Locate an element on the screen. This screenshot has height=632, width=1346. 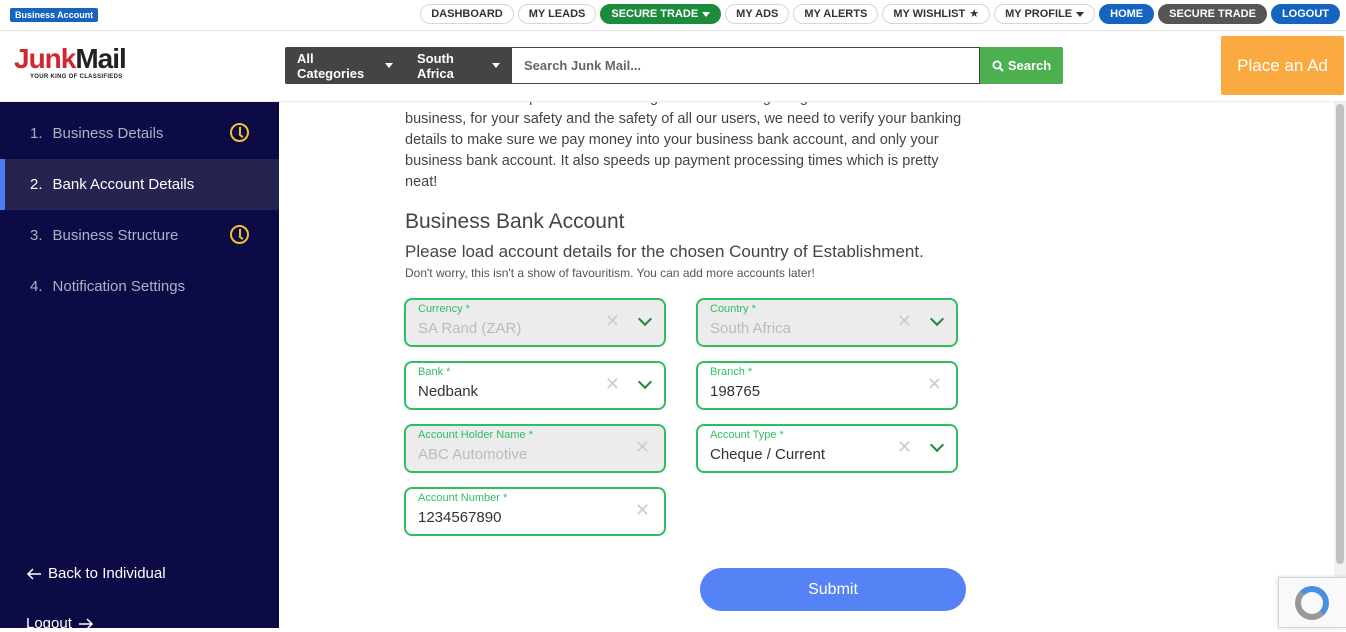
recaptcha-icon is located at coordinates (1312, 603).